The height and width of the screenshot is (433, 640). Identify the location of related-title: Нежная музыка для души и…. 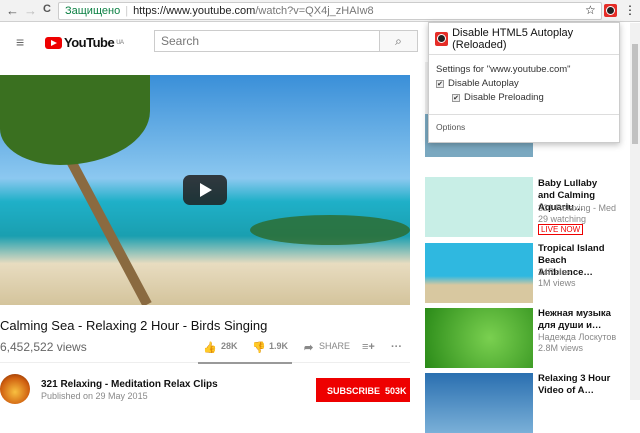
(577, 320).